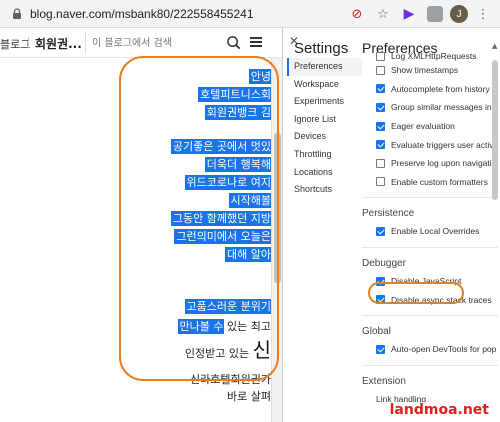 Image resolution: width=500 pixels, height=422 pixels. Describe the element at coordinates (430, 327) in the screenshot. I see `section-global: Global` at that location.